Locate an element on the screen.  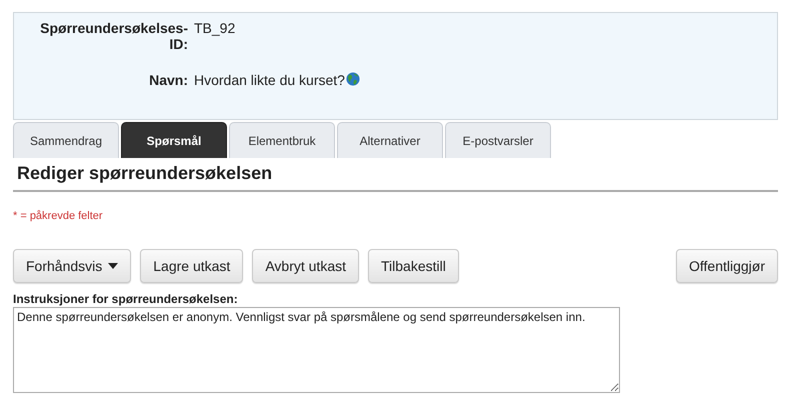
tab: E-postvarsler is located at coordinates (498, 140).